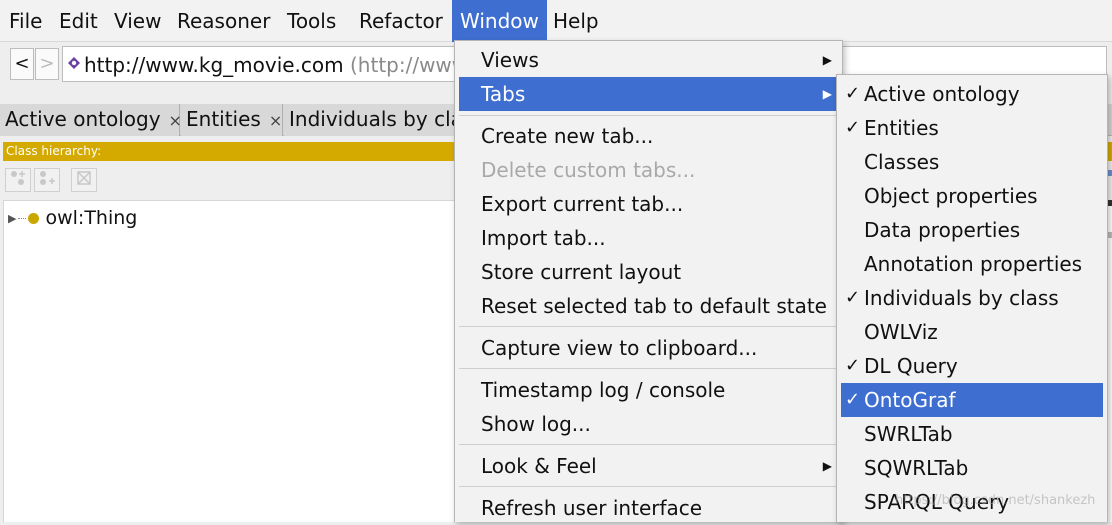 Image resolution: width=1112 pixels, height=525 pixels. I want to click on tab-active-ontology: Active ontology ×, so click(91, 120).